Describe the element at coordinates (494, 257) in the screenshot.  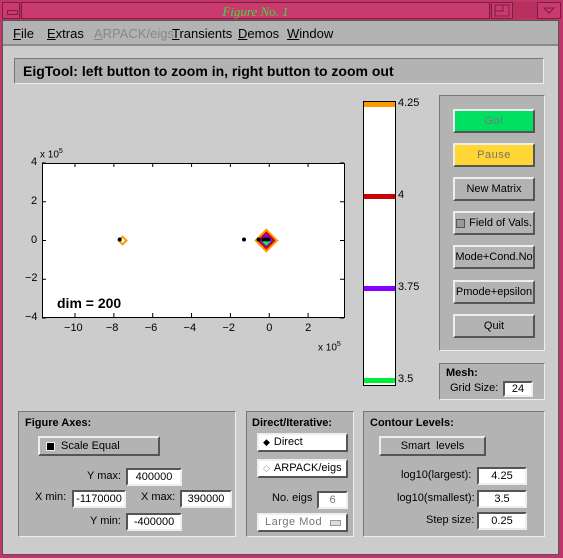
I see `mode-cond-button: Mode+Cond.No` at that location.